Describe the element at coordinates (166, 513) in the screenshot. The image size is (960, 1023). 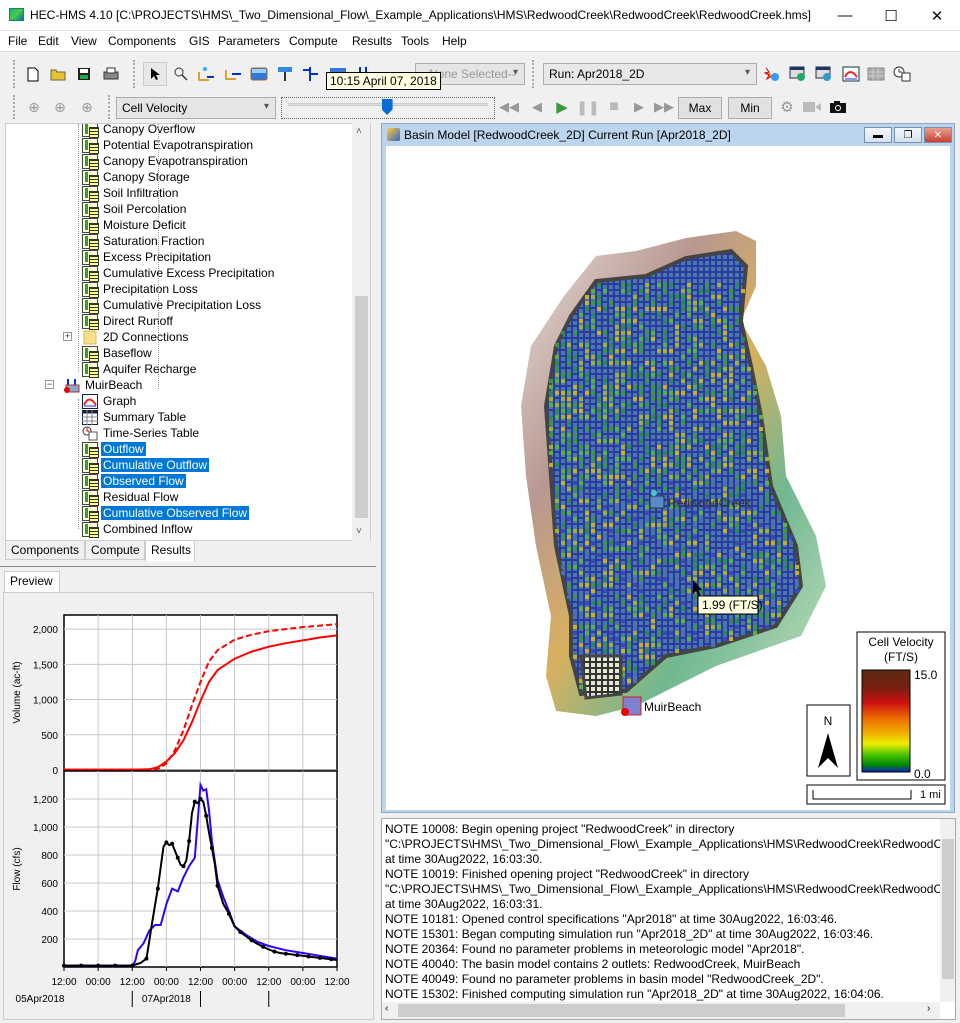
I see `tree-item: Cumulative Observed Flow` at that location.